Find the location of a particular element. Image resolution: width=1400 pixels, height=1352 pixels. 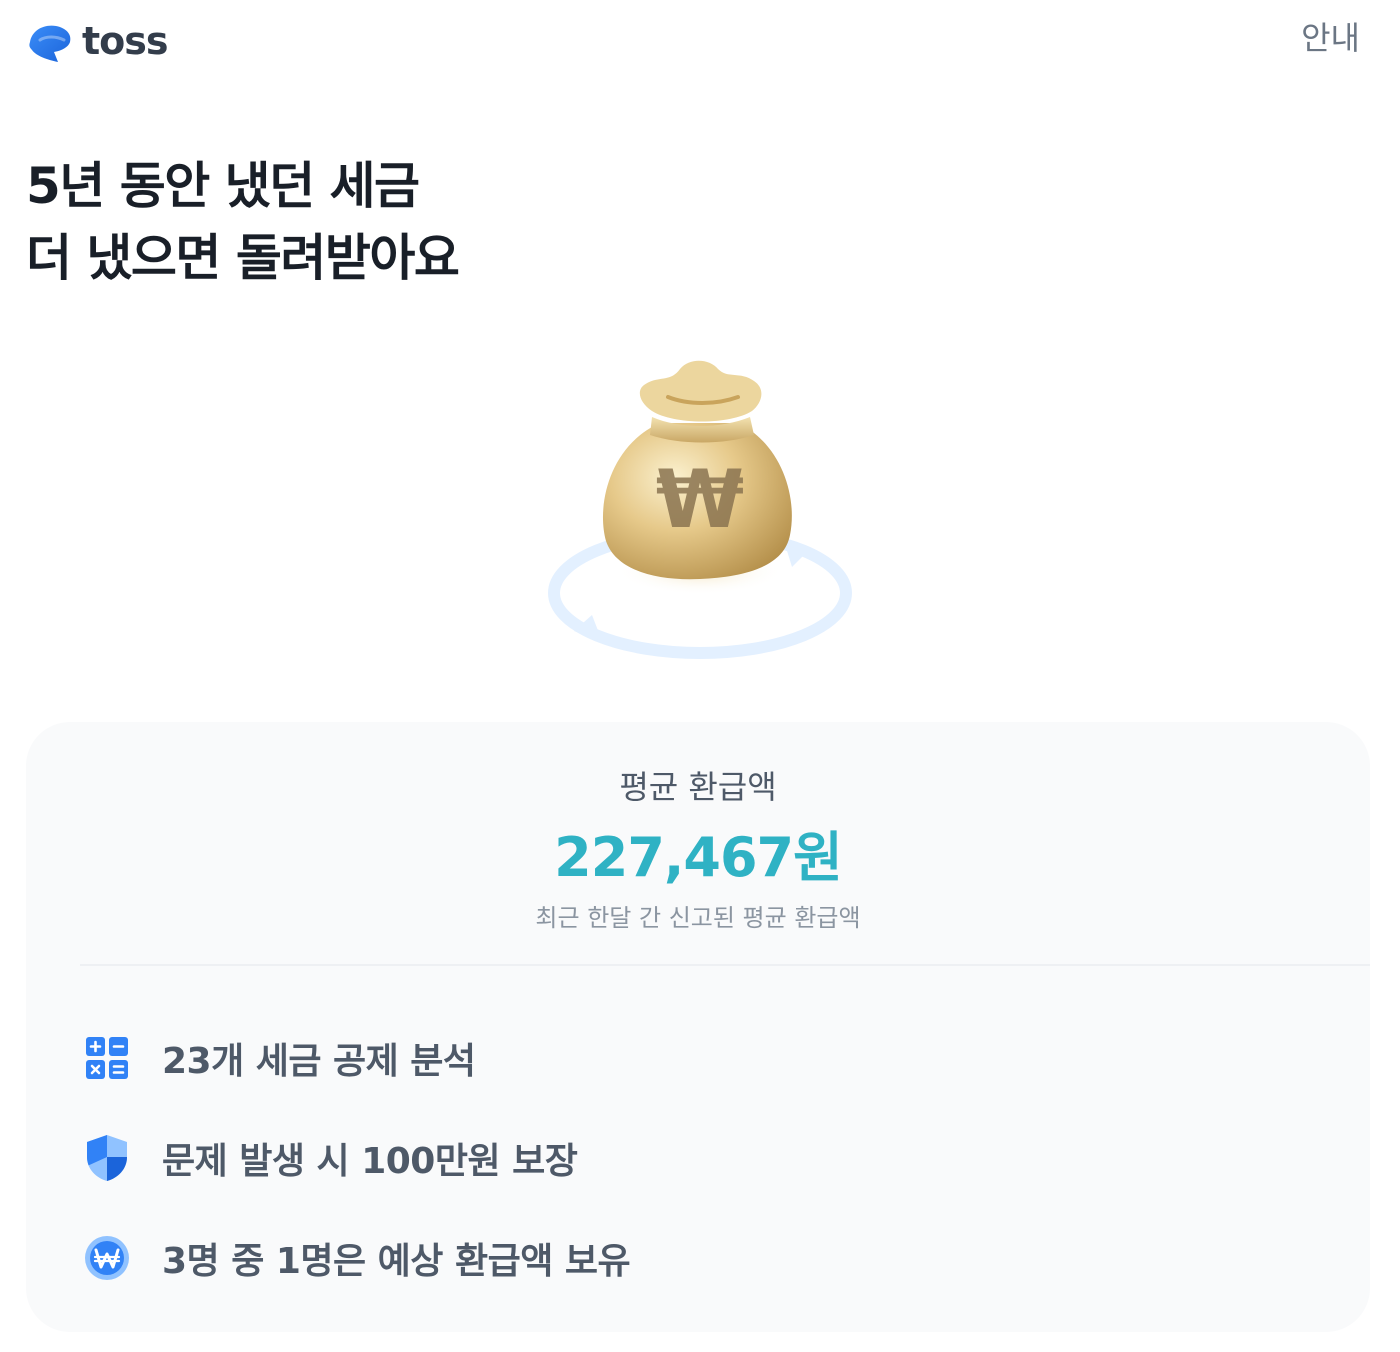

average-refund-caption: 최근 한달 간 신고된 평균 환급액 is located at coordinates (698, 918).